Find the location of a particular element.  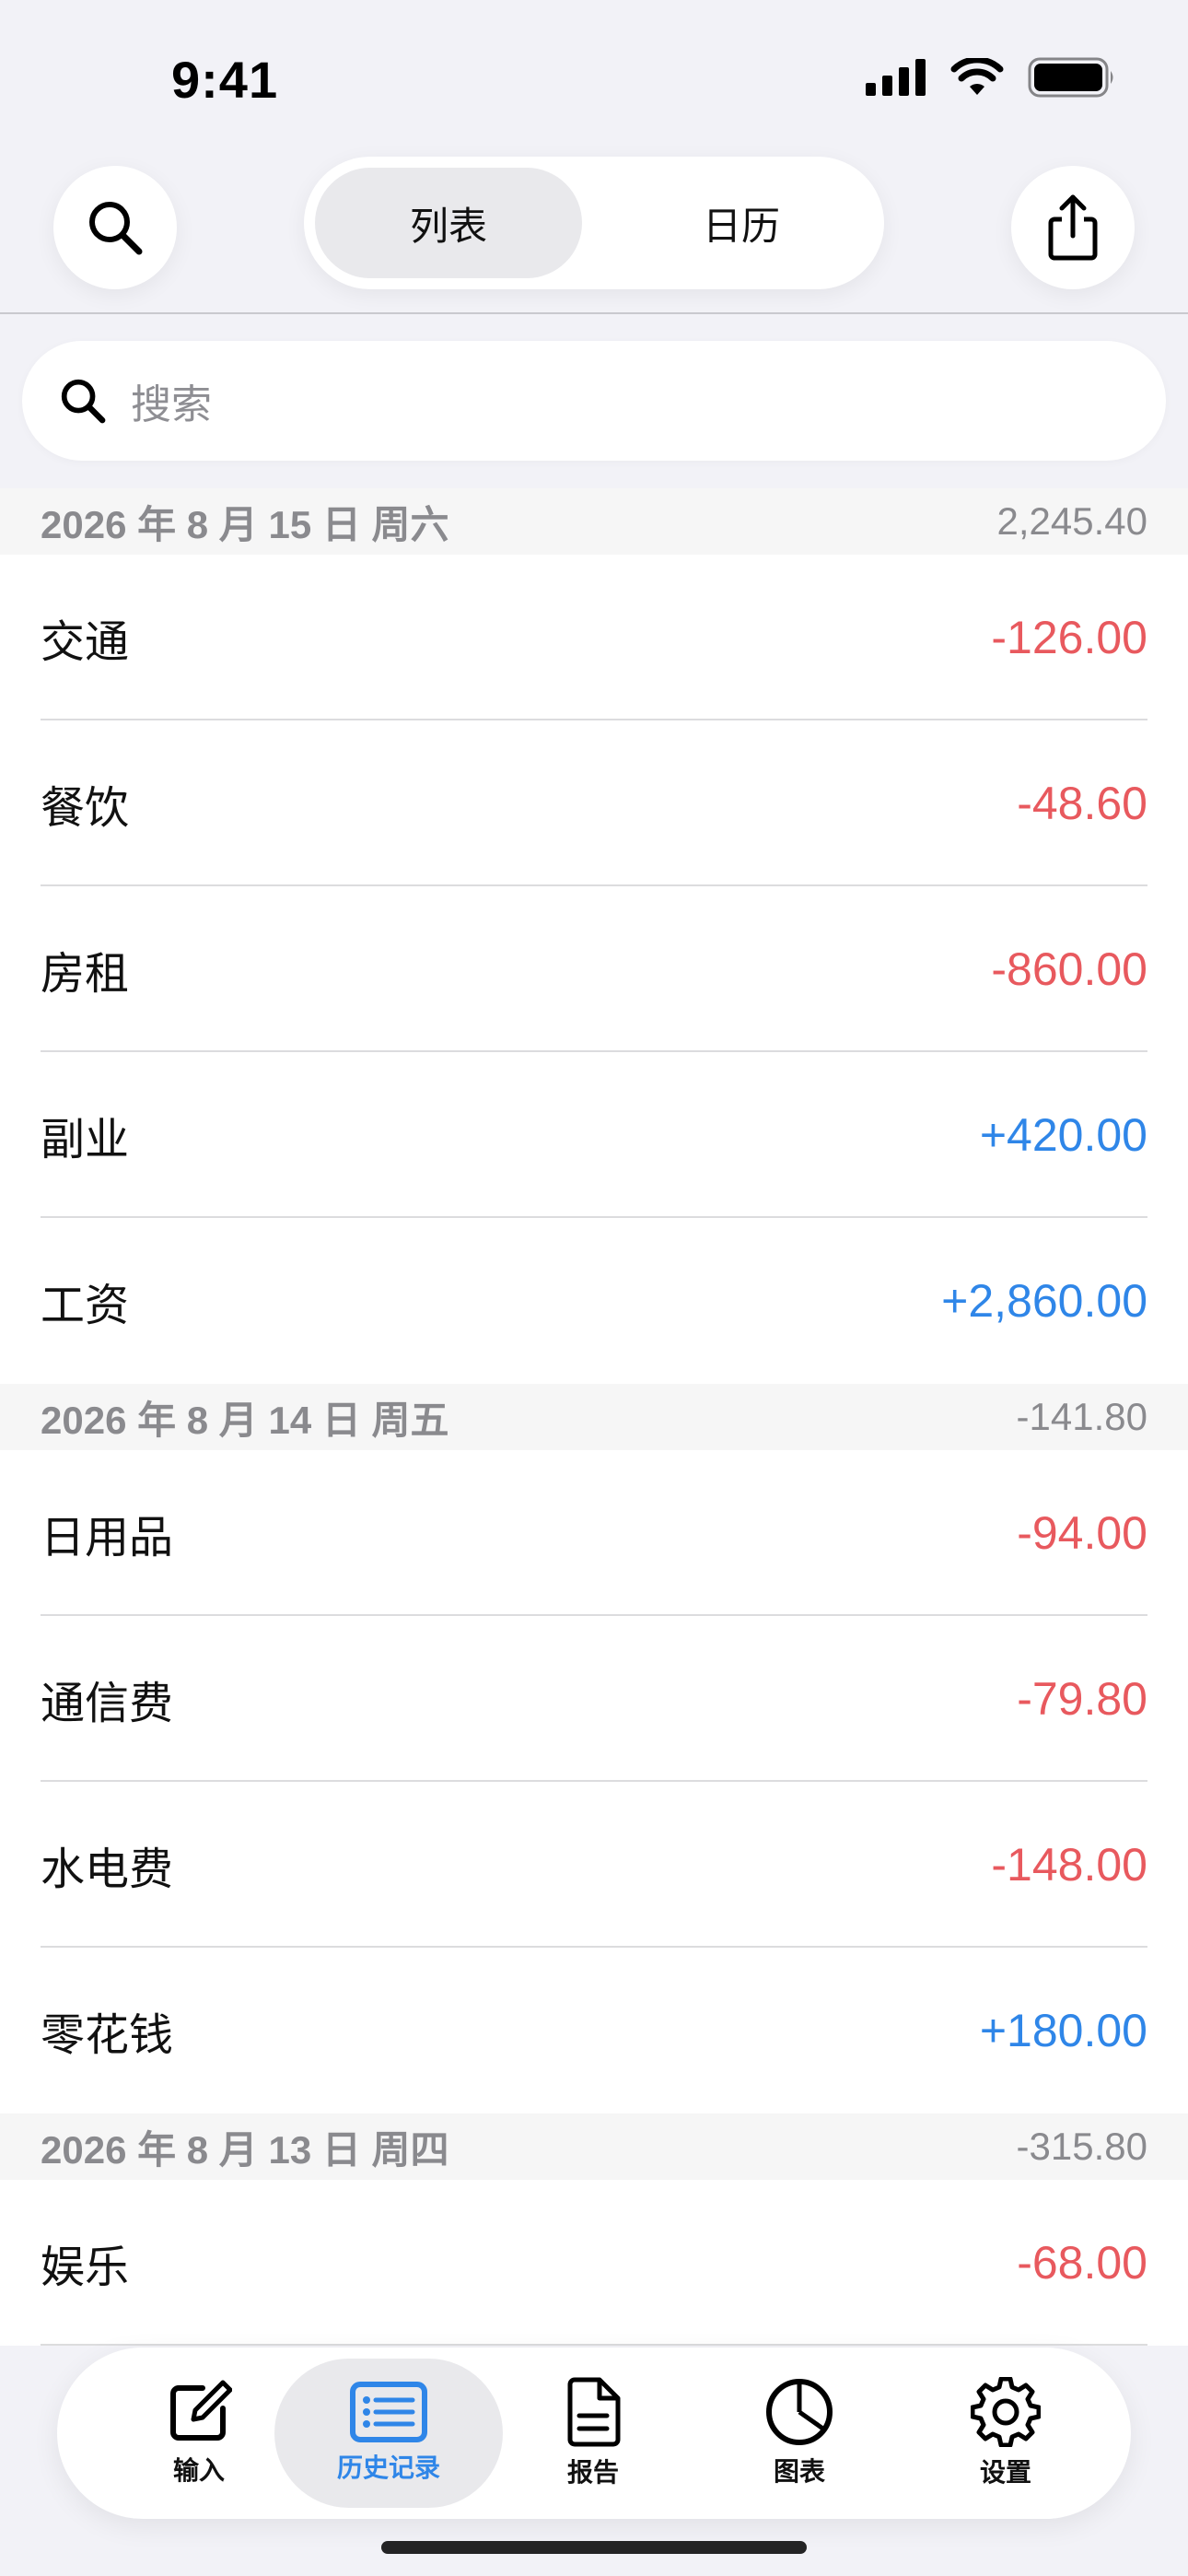

tab-chart: 图表 is located at coordinates (799, 2433).